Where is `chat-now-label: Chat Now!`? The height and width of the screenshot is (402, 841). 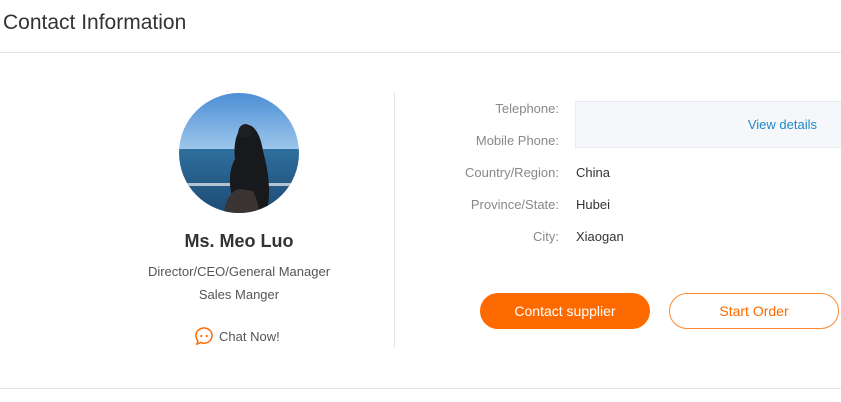
chat-now-label: Chat Now! is located at coordinates (249, 336).